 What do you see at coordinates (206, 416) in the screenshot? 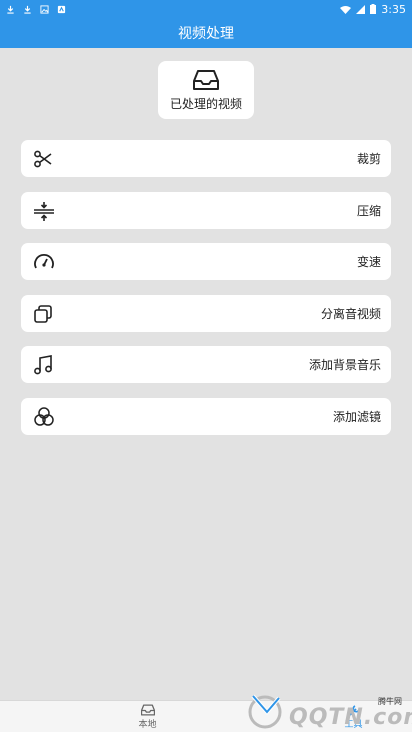
I see `tool-item-filter: 添加滤镜` at bounding box center [206, 416].